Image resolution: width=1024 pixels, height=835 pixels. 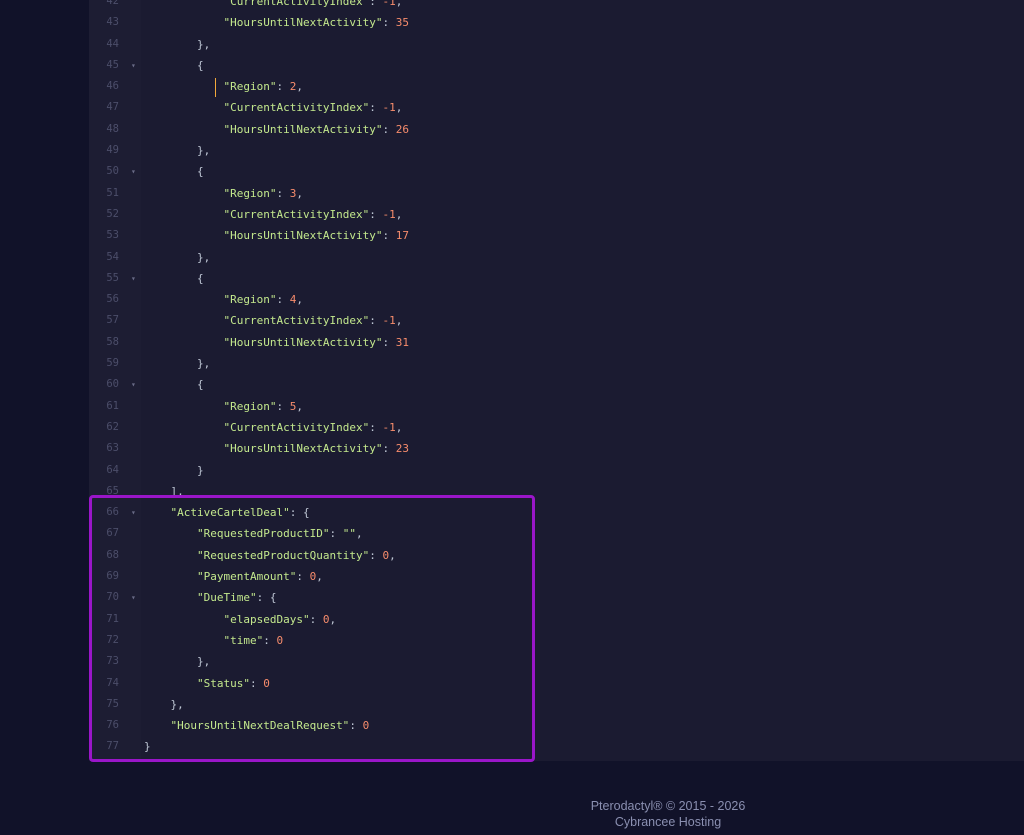 What do you see at coordinates (556, 597) in the screenshot?
I see `code-line: 70 ▾ "DueTime": {` at bounding box center [556, 597].